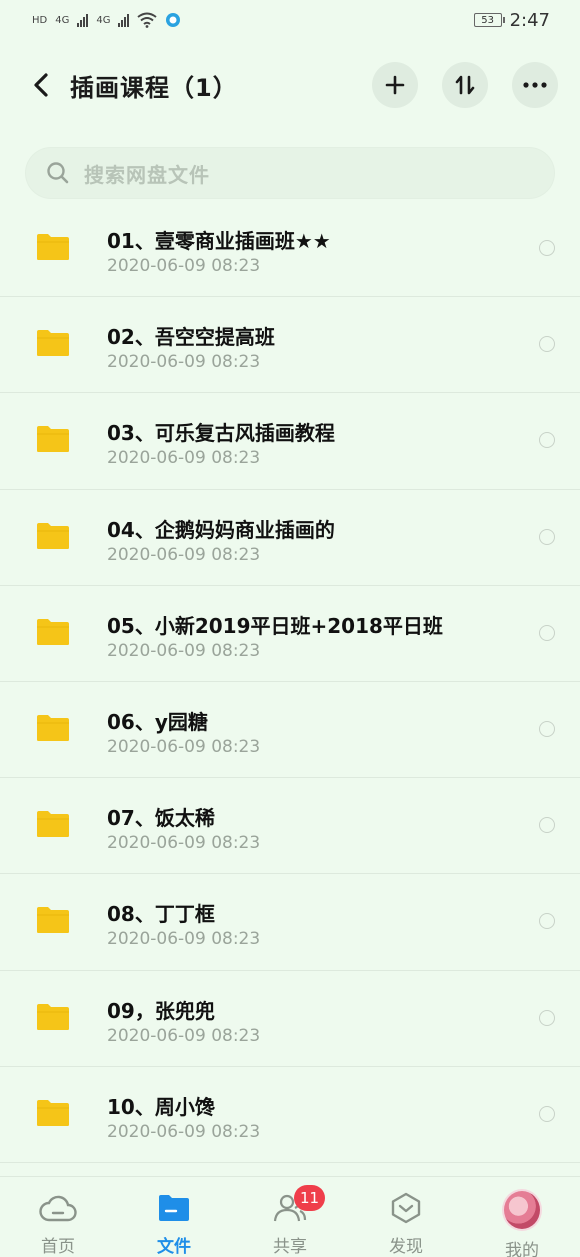 The image size is (580, 1257). Describe the element at coordinates (157, 721) in the screenshot. I see `file-name: 06、y园糖` at that location.